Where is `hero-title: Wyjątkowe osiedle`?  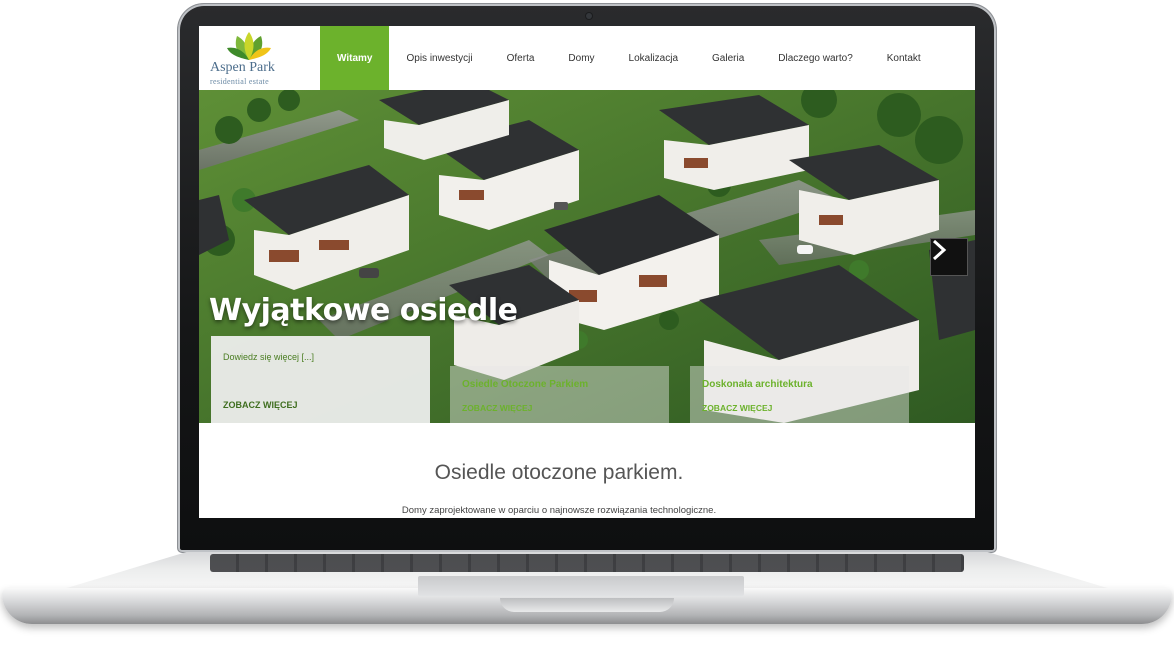
hero-title: Wyjątkowe osiedle is located at coordinates (363, 310).